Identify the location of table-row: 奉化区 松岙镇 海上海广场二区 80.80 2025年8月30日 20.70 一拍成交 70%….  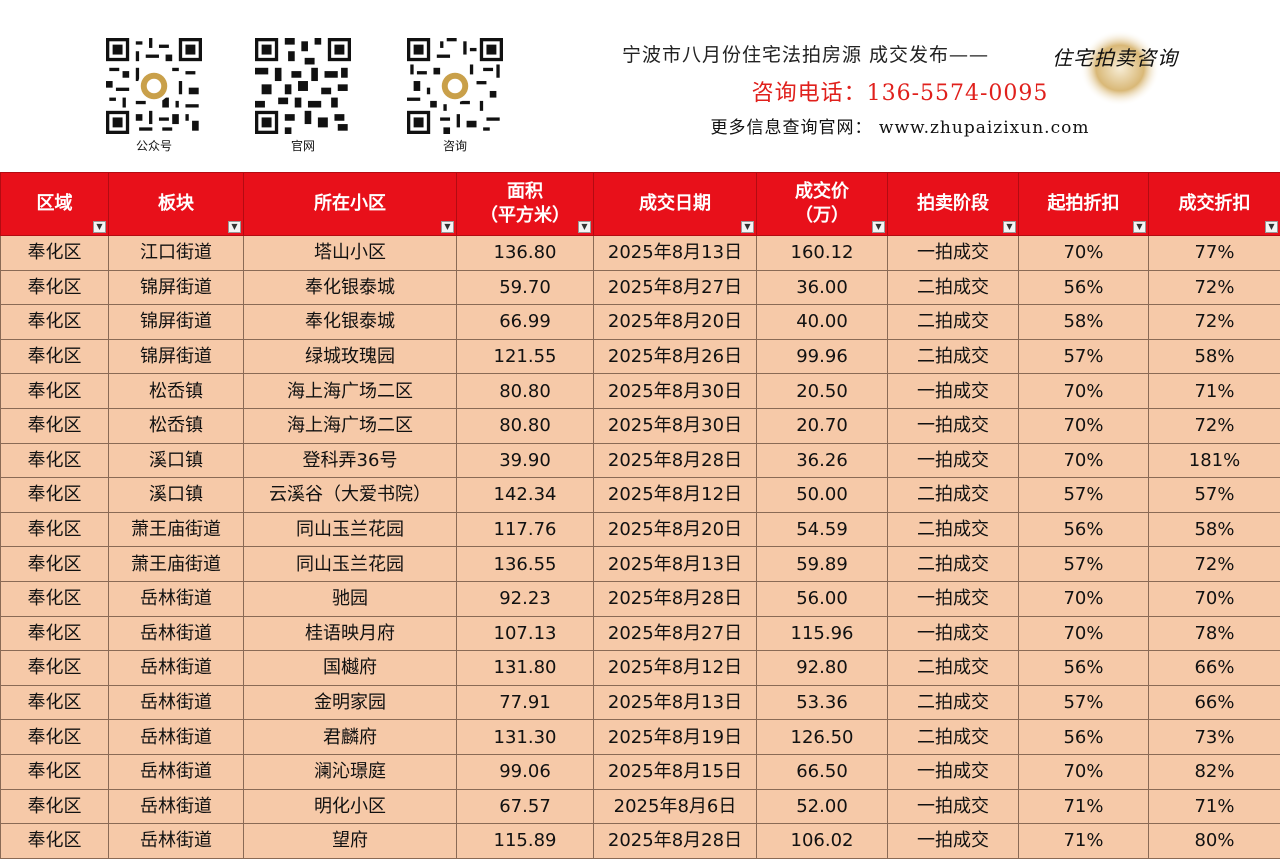
(640, 425).